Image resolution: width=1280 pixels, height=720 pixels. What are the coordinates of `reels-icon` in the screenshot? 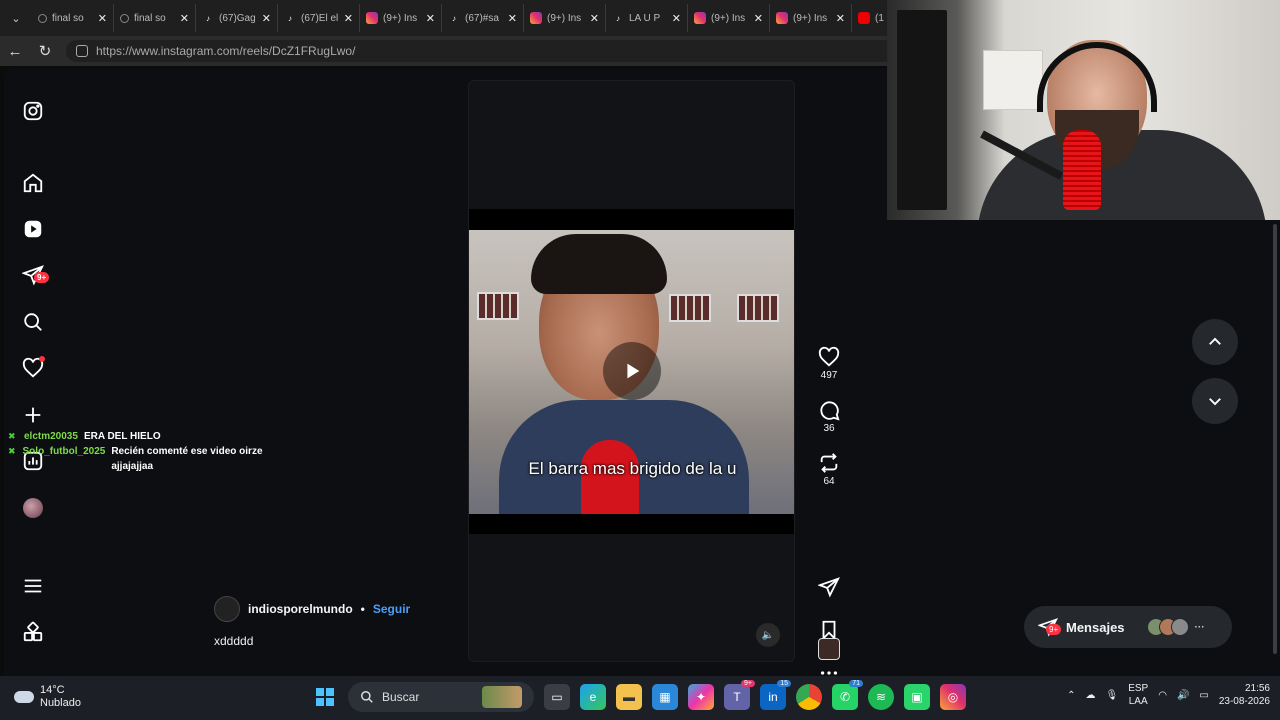 It's located at (33, 229).